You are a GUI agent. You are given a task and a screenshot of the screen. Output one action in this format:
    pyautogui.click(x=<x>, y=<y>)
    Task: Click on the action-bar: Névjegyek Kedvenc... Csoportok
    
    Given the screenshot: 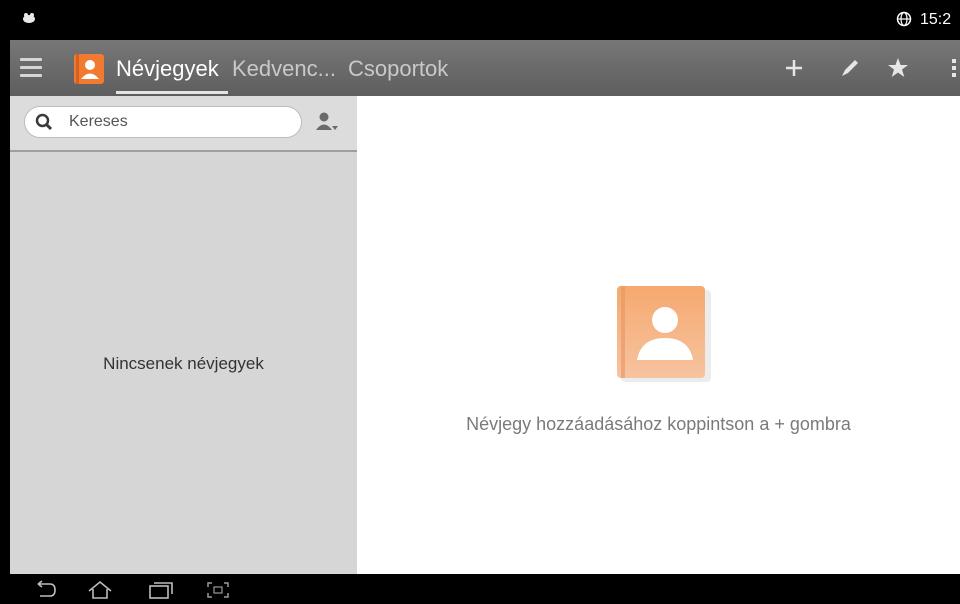 What is the action you would take?
    pyautogui.click(x=485, y=68)
    